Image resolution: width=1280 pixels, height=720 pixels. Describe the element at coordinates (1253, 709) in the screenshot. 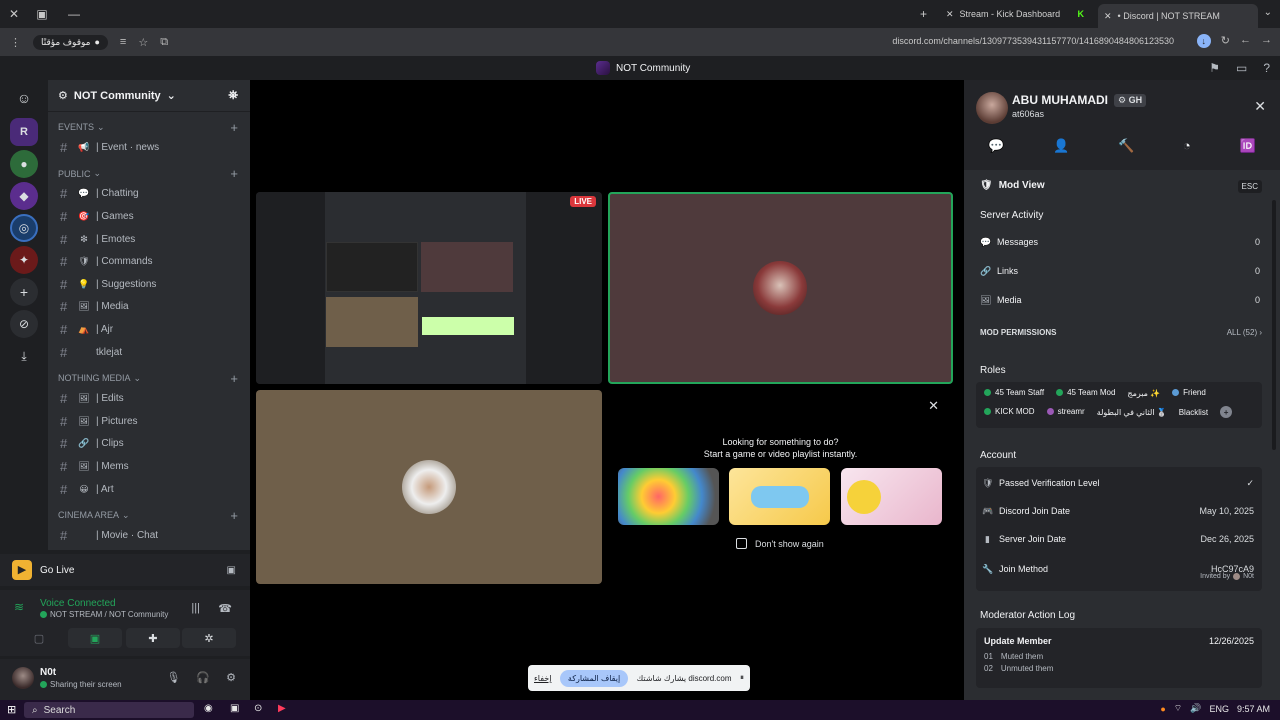

I see `clock: 9:57 AM` at that location.